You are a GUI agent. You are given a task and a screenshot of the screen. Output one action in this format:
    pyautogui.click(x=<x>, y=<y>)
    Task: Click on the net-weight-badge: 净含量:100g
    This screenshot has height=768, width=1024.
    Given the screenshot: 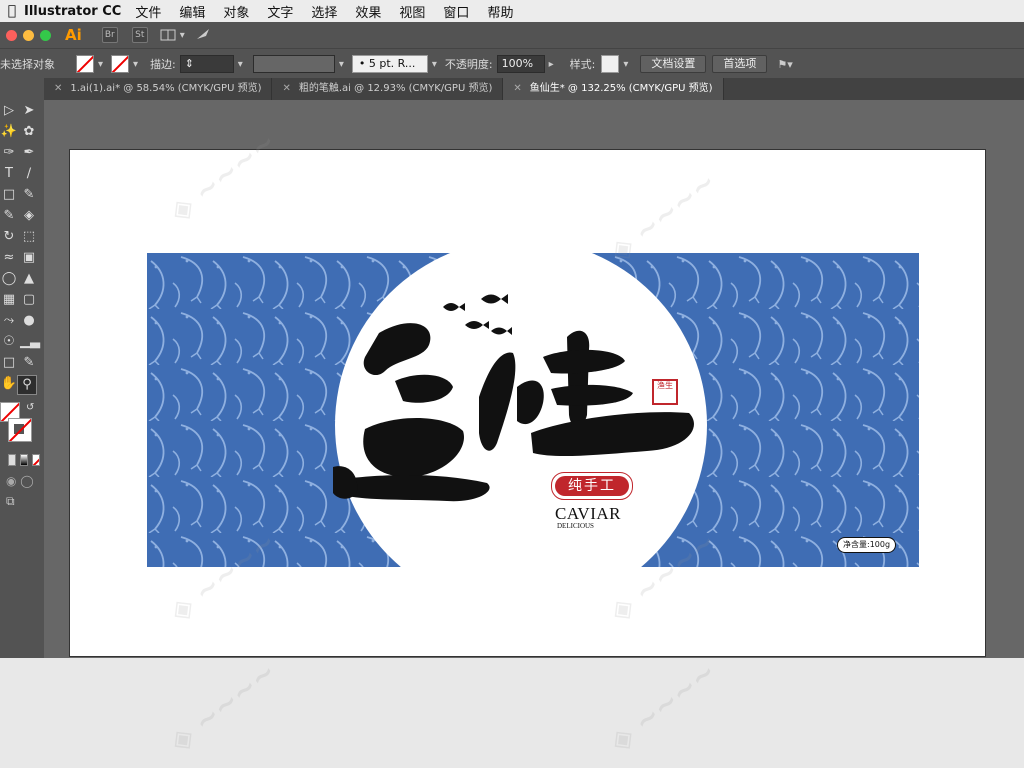 What is the action you would take?
    pyautogui.click(x=867, y=545)
    